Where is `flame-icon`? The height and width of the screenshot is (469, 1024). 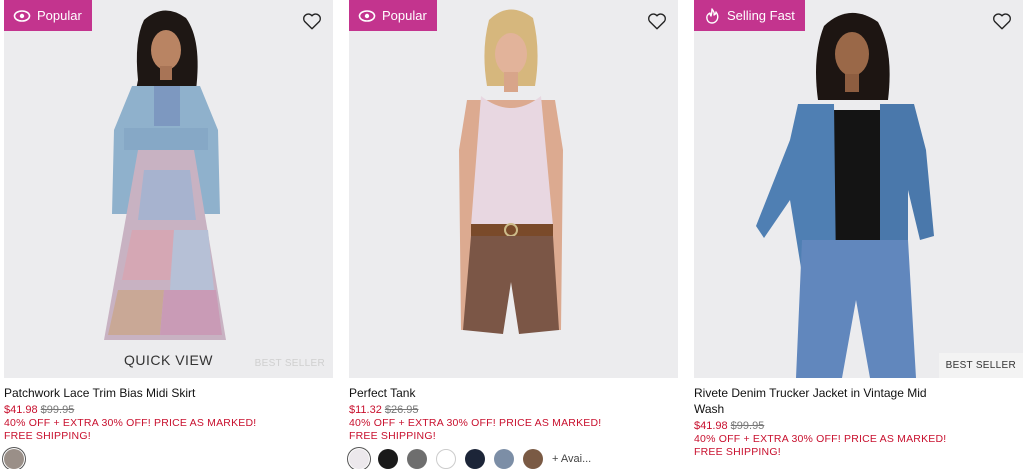
flame-icon is located at coordinates (712, 16).